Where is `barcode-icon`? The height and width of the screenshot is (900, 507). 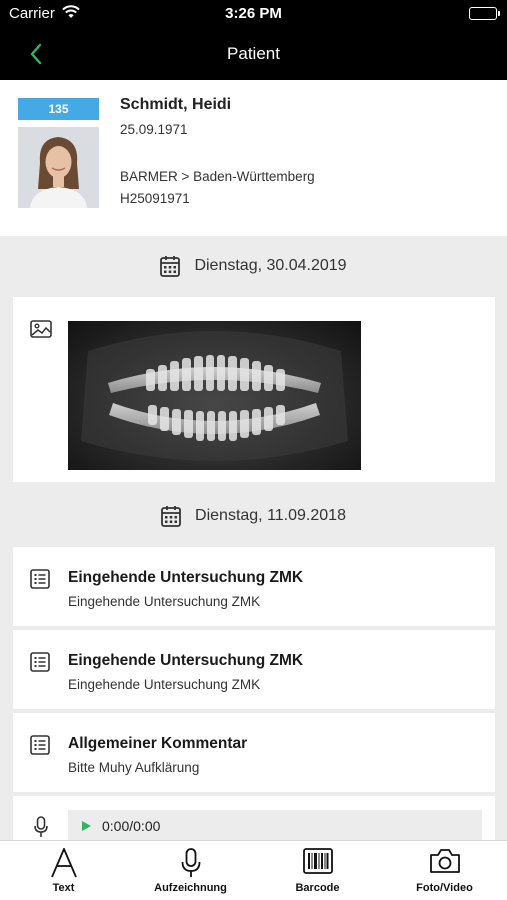
barcode-icon is located at coordinates (317, 861).